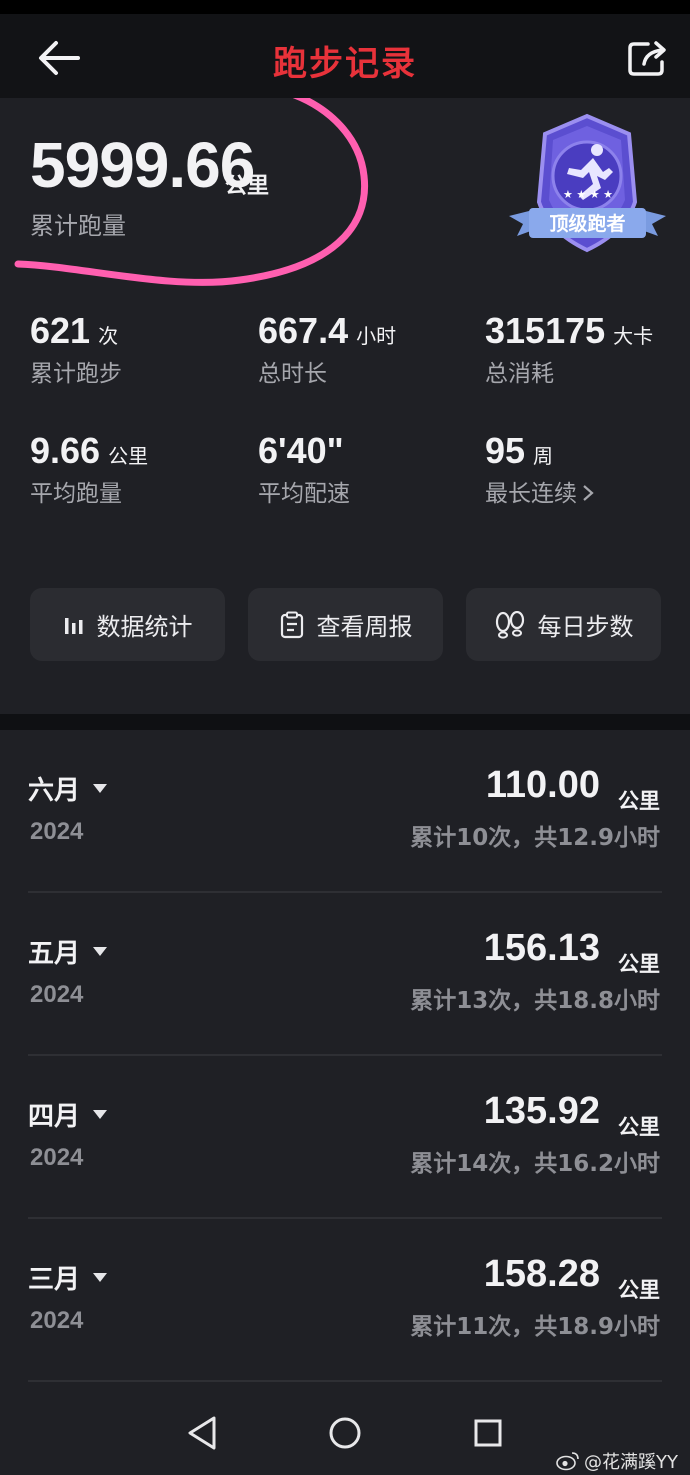  Describe the element at coordinates (345, 974) in the screenshot. I see `month-row: 五月 2024 156.13 公里 累计13次，共18.8小时` at that location.